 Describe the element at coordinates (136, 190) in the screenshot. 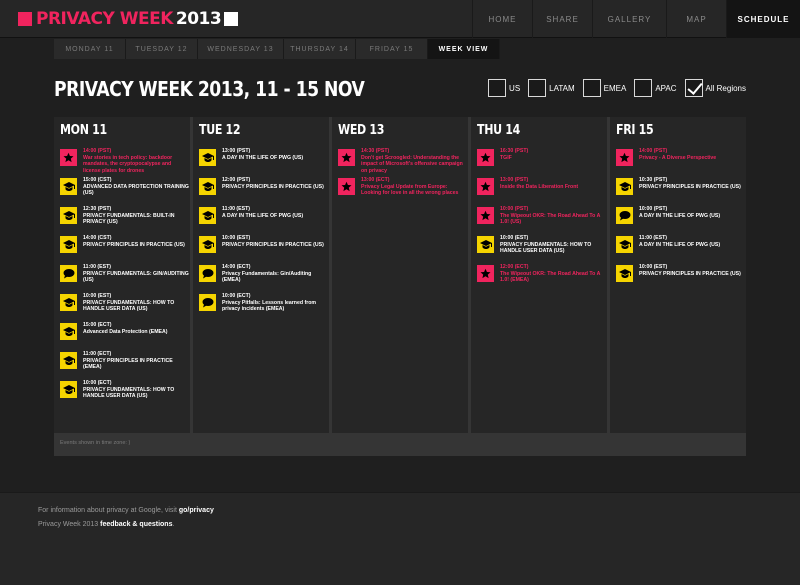

I see `event-title: ADVANCED DATA PROTECTION TRAINING (US)` at that location.